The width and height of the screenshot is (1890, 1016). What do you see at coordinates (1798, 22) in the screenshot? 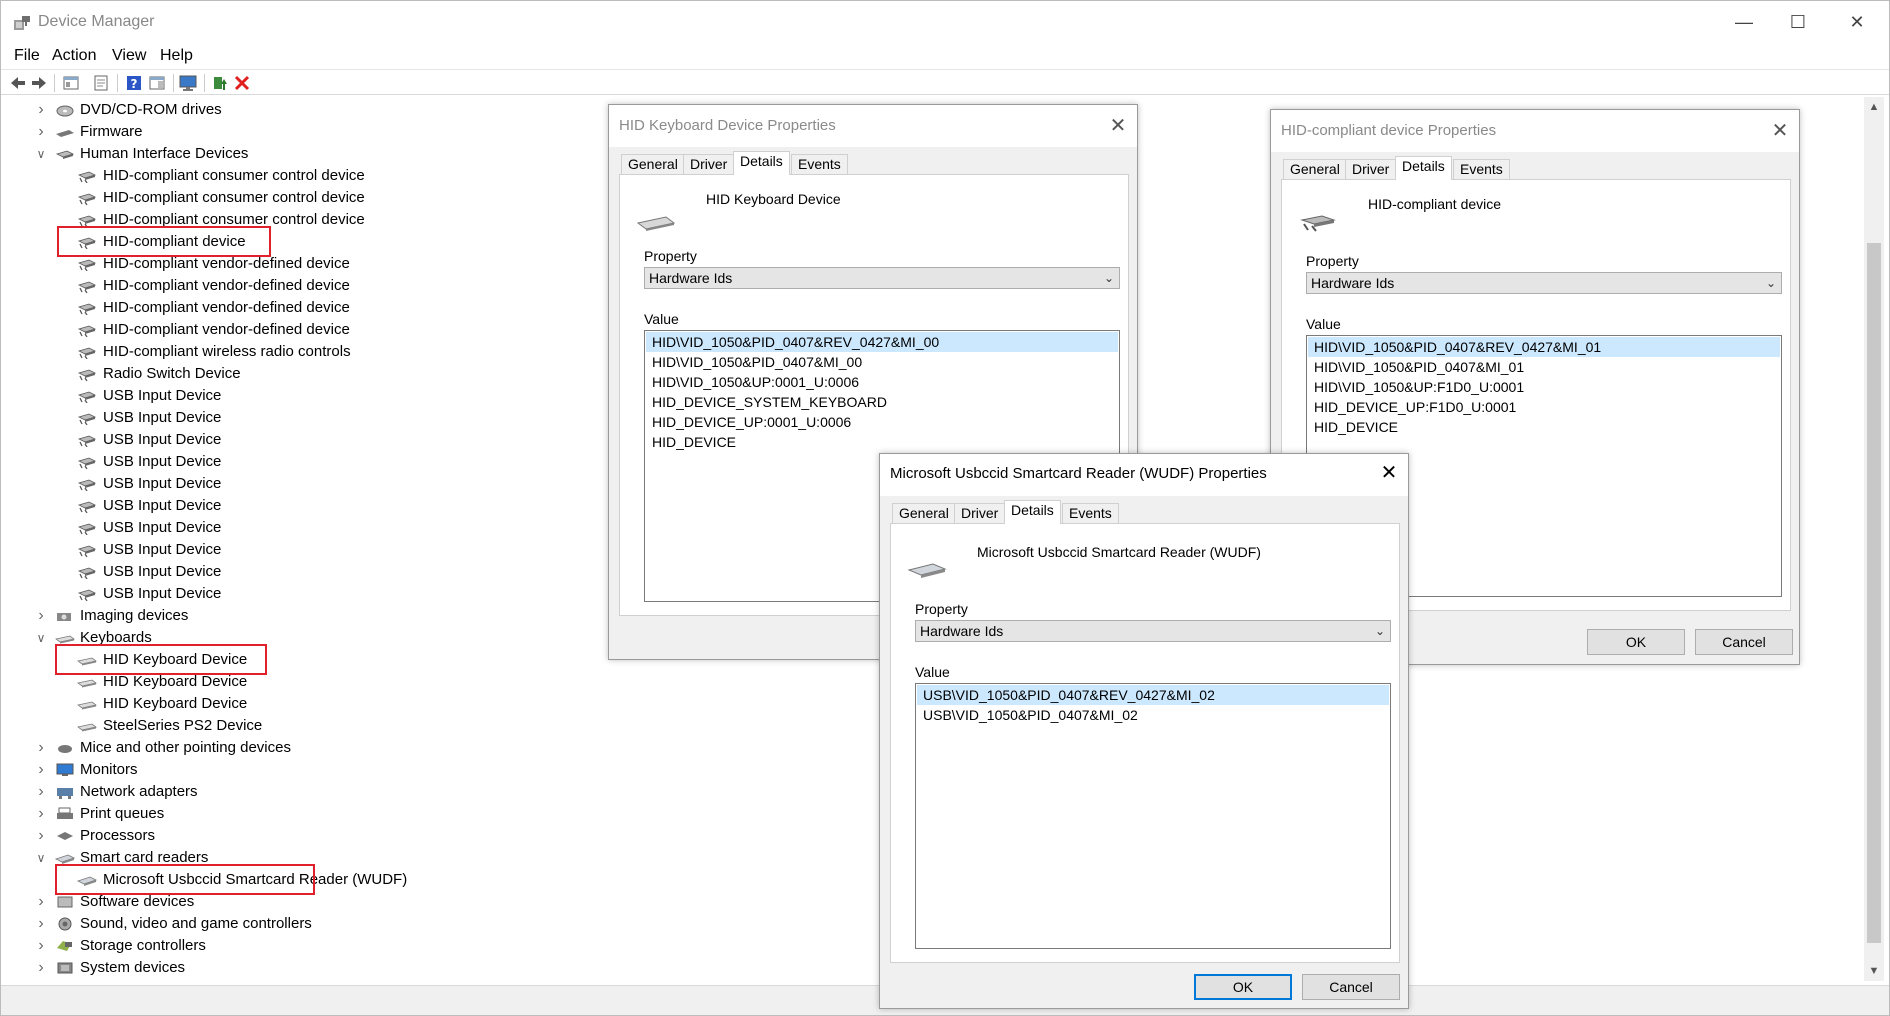
I see `maximize-button: ☐` at bounding box center [1798, 22].